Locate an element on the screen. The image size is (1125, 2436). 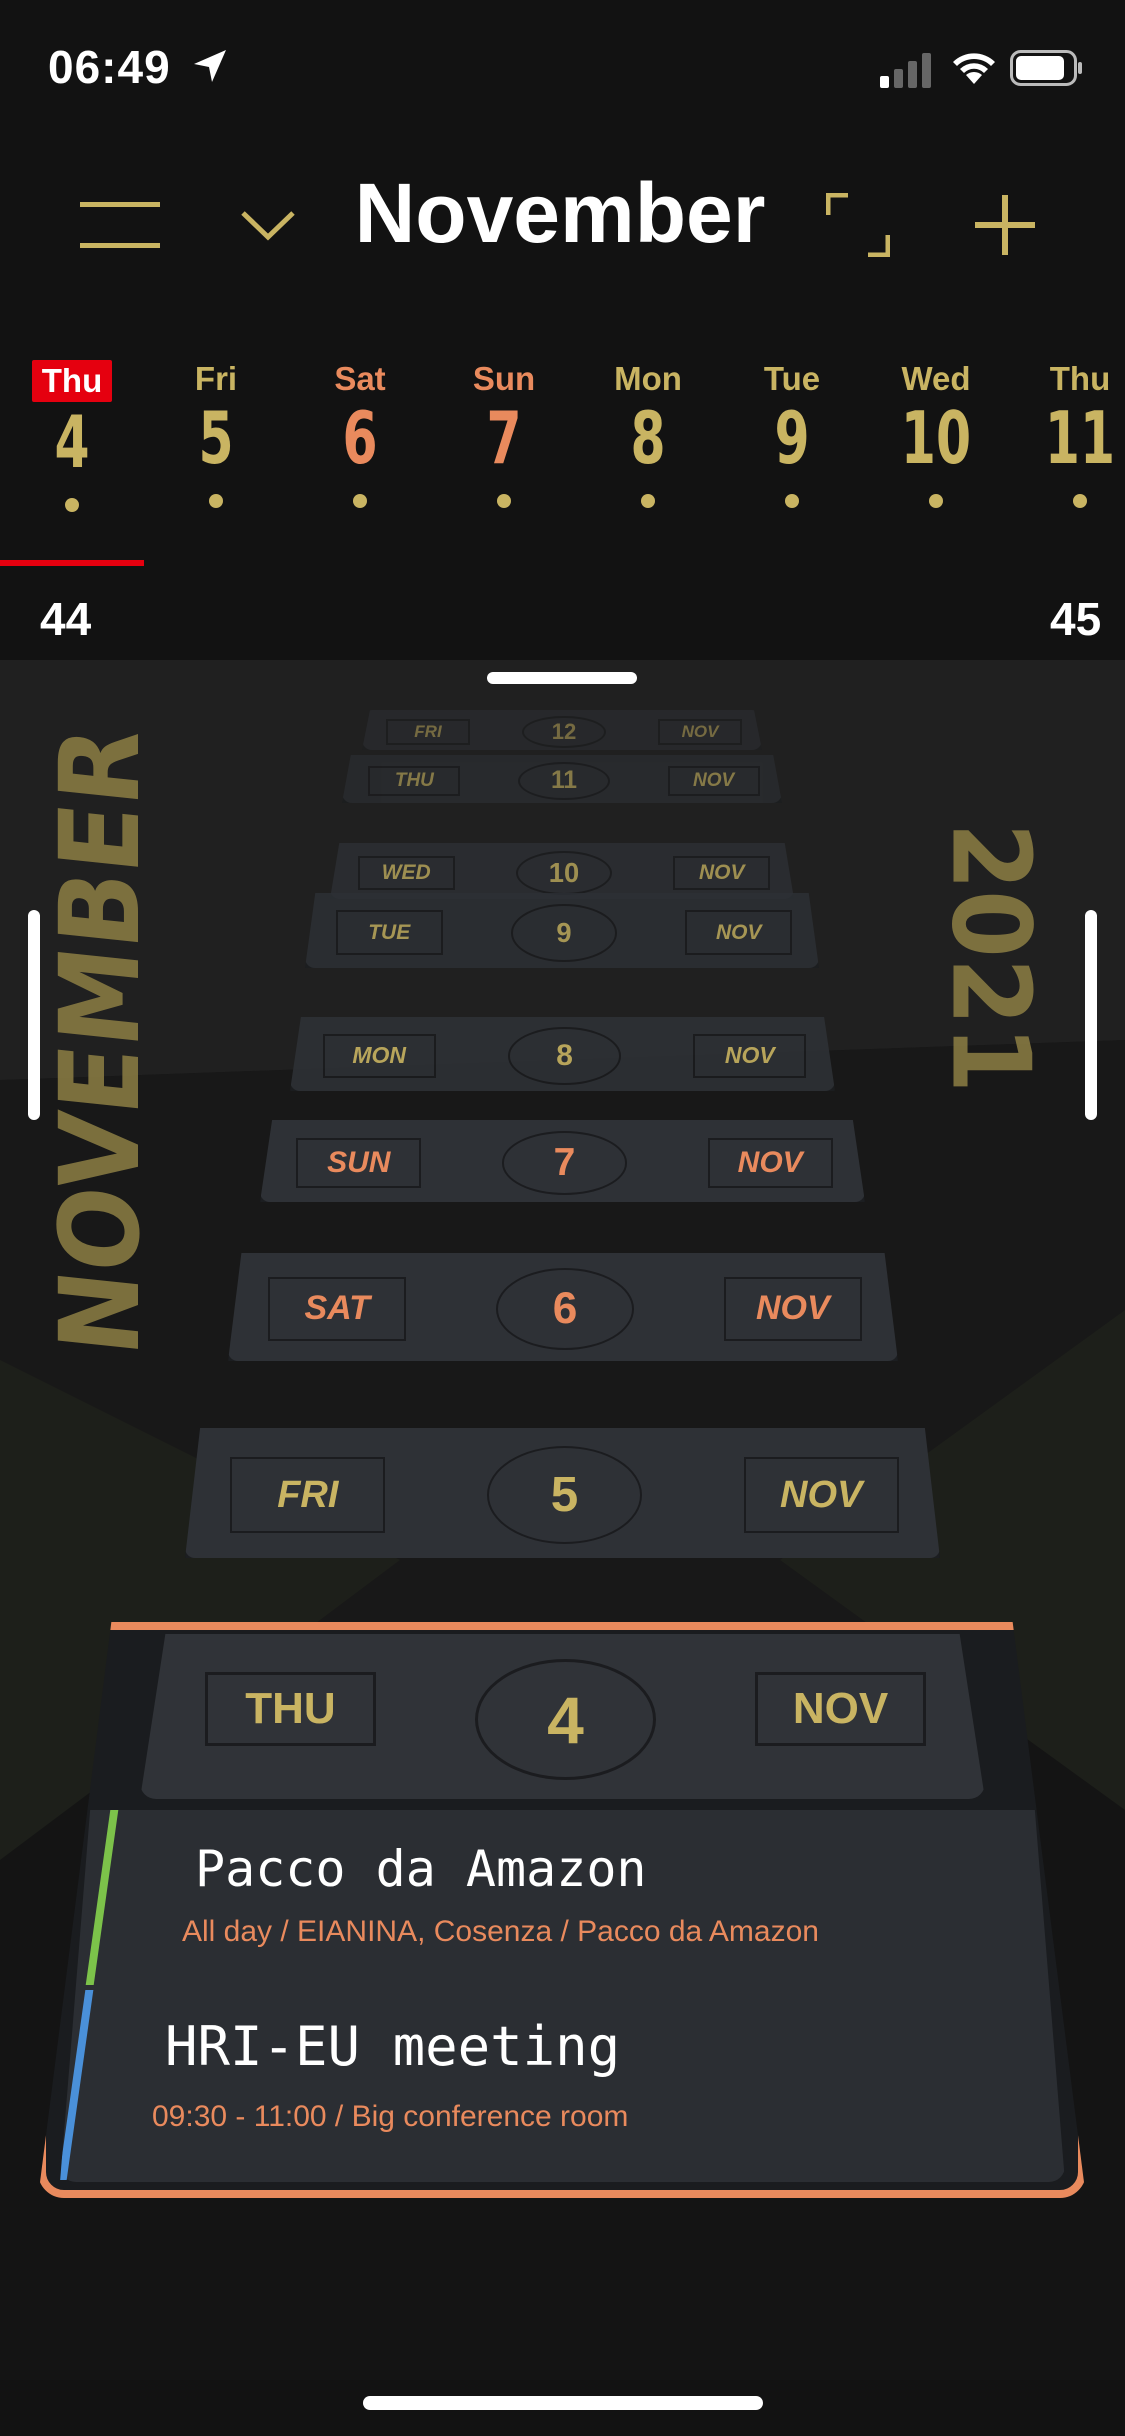
wifi-icon is located at coordinates (974, 68).